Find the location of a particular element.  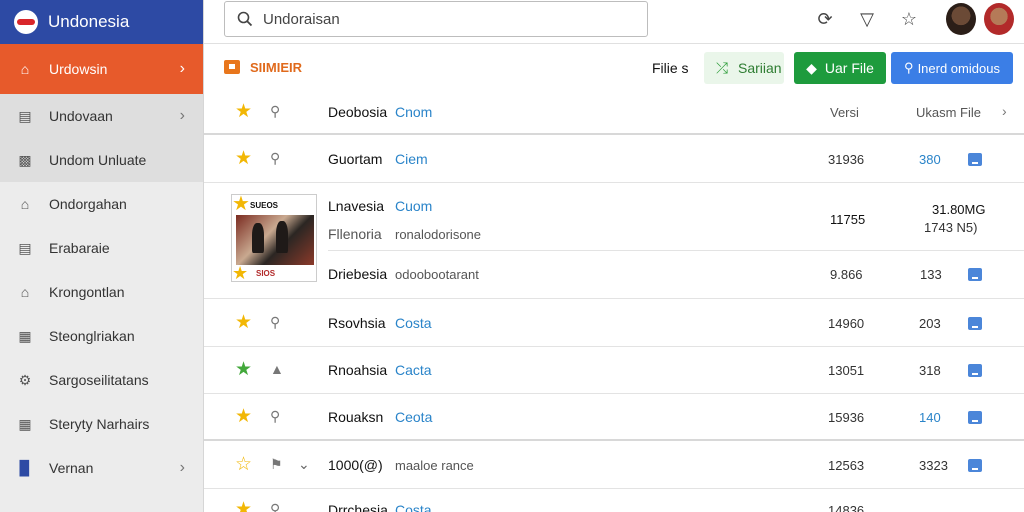

flag-pin-icon: ⚑ is located at coordinates (276, 464).